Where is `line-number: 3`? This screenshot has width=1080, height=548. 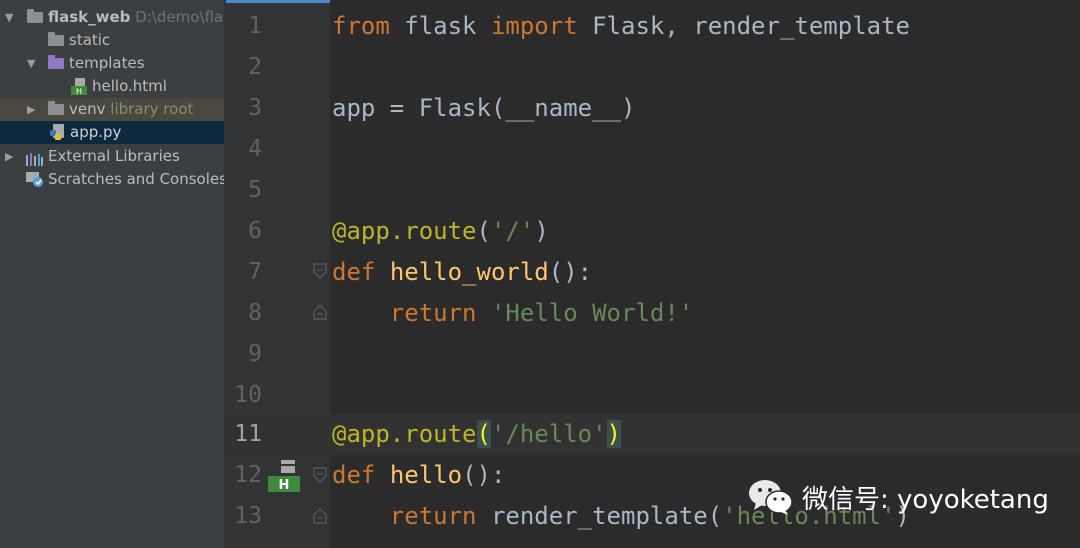 line-number: 3 is located at coordinates (255, 108).